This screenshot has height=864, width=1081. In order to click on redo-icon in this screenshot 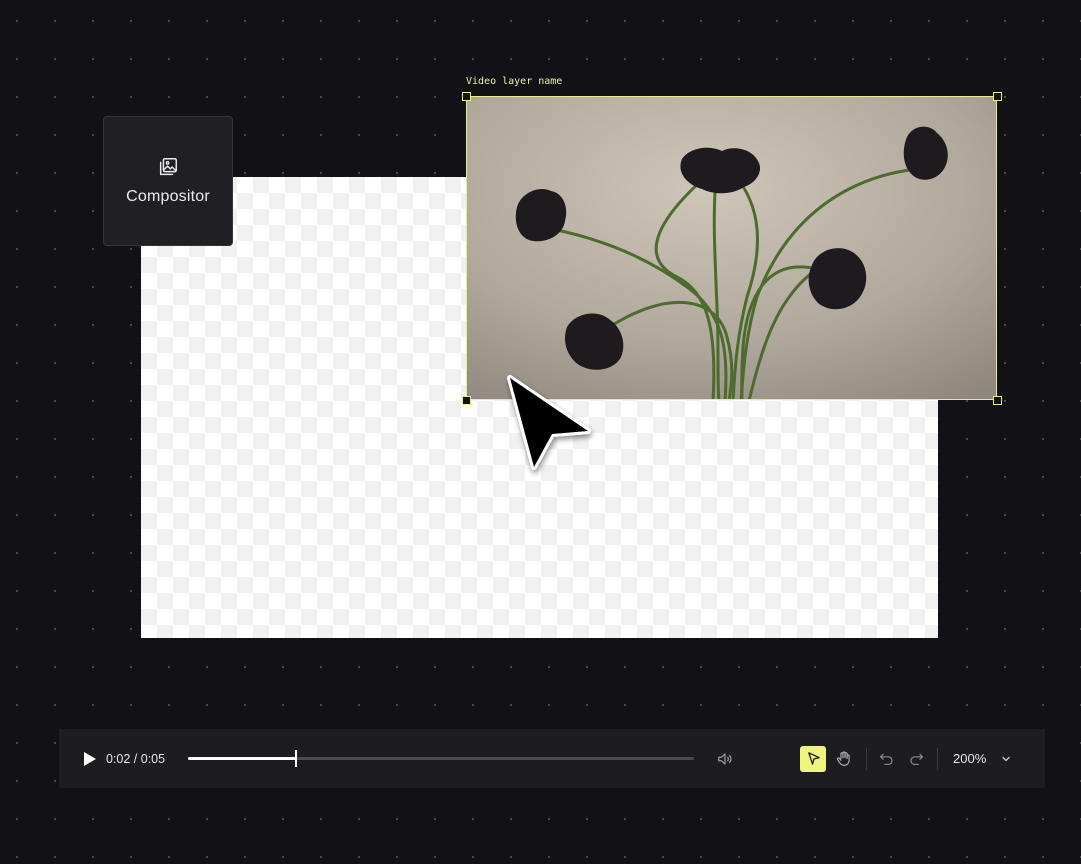, I will do `click(916, 759)`.